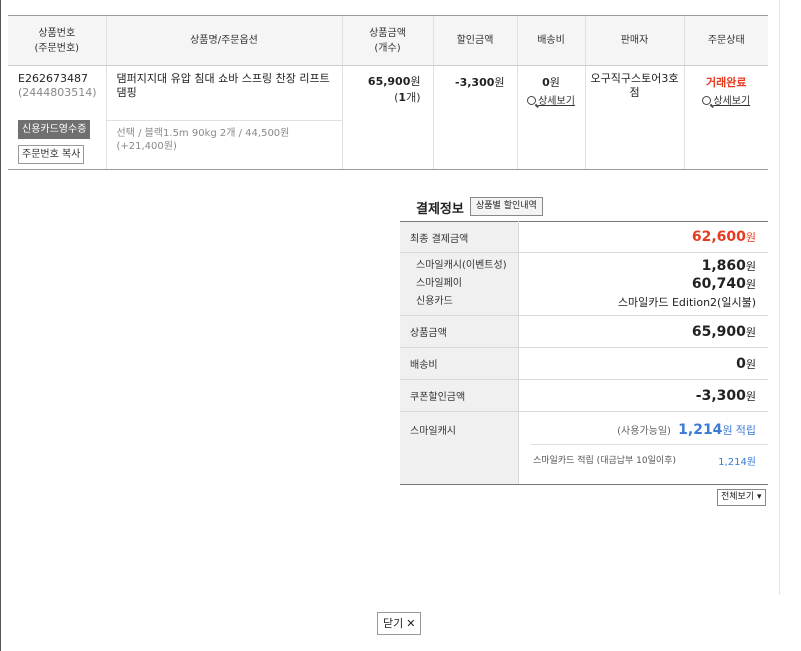 The width and height of the screenshot is (801, 651). What do you see at coordinates (459, 331) in the screenshot?
I see `product-amount-label: 상품금액` at bounding box center [459, 331].